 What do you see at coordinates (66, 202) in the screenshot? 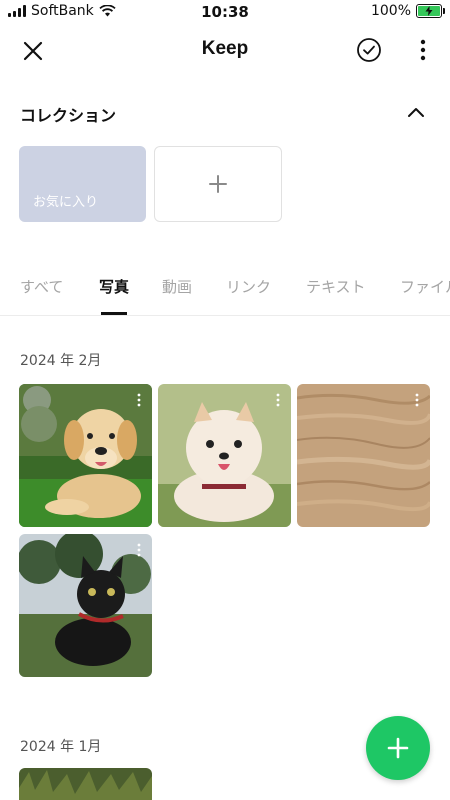
I see `favorites-label: お気に入り` at bounding box center [66, 202].